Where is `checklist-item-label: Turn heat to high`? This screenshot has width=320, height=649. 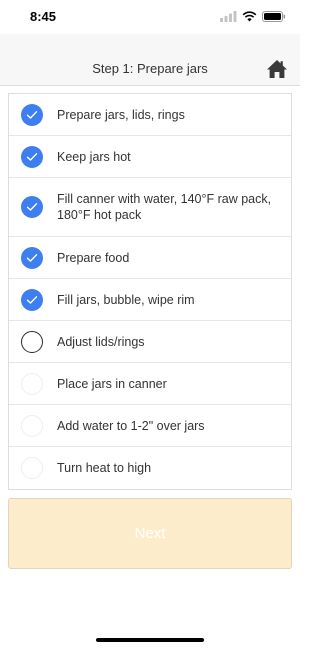
checklist-item-label: Turn heat to high is located at coordinates (104, 468).